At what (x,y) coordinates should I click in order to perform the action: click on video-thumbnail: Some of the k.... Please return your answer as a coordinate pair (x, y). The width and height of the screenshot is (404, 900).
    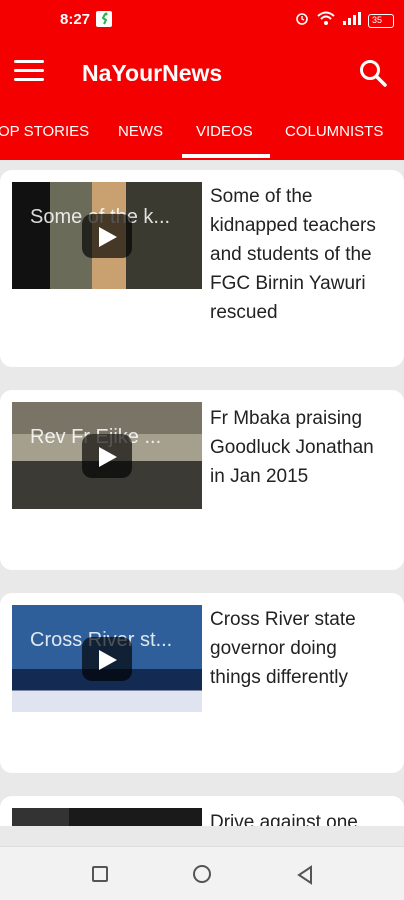
    Looking at the image, I should click on (107, 235).